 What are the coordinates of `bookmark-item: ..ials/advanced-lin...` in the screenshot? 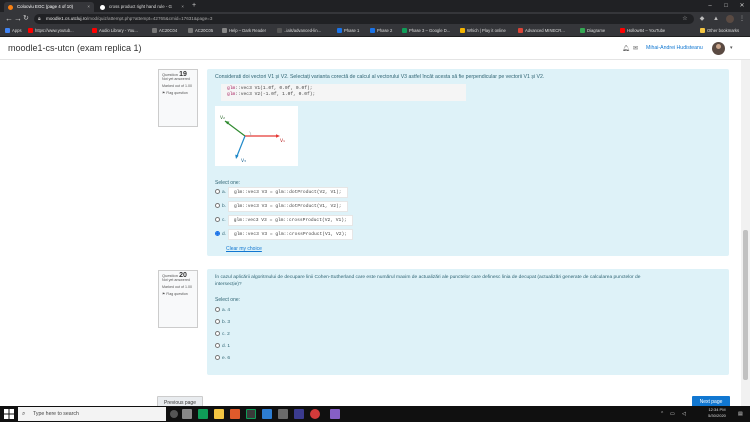 It's located at (299, 31).